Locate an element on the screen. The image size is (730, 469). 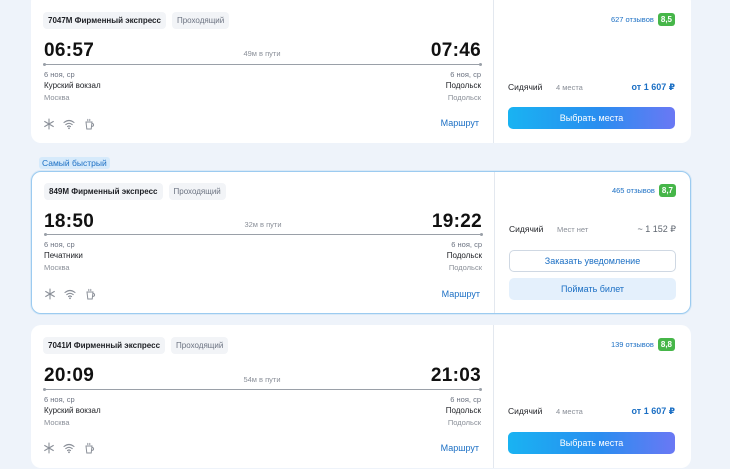
notify-button: Заказать уведомление is located at coordinates (592, 261).